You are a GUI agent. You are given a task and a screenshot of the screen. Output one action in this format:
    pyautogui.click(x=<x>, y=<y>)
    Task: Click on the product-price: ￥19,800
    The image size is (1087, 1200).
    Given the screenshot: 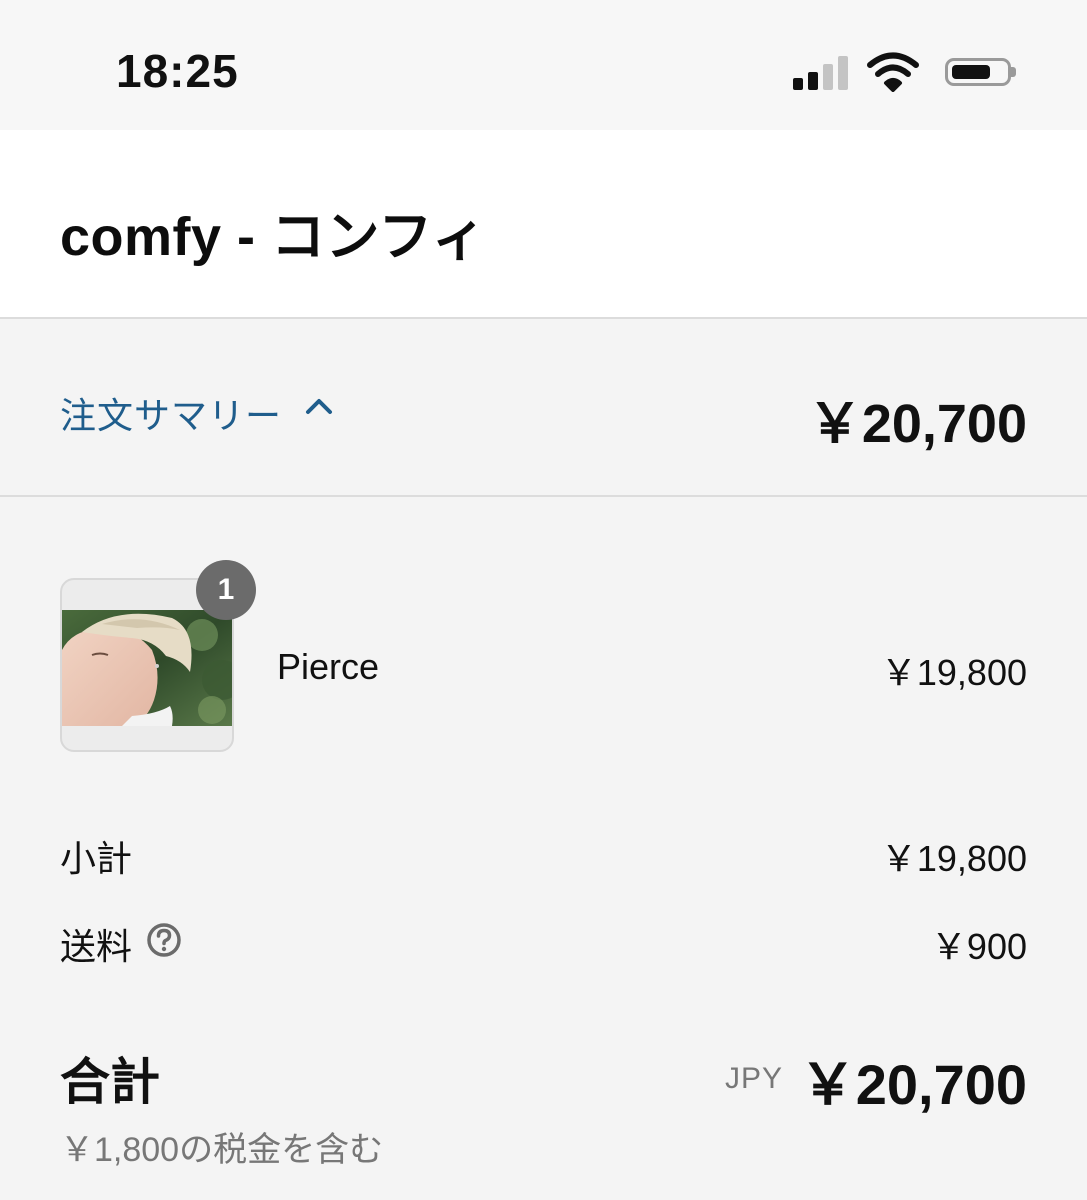 What is the action you would take?
    pyautogui.click(x=953, y=672)
    